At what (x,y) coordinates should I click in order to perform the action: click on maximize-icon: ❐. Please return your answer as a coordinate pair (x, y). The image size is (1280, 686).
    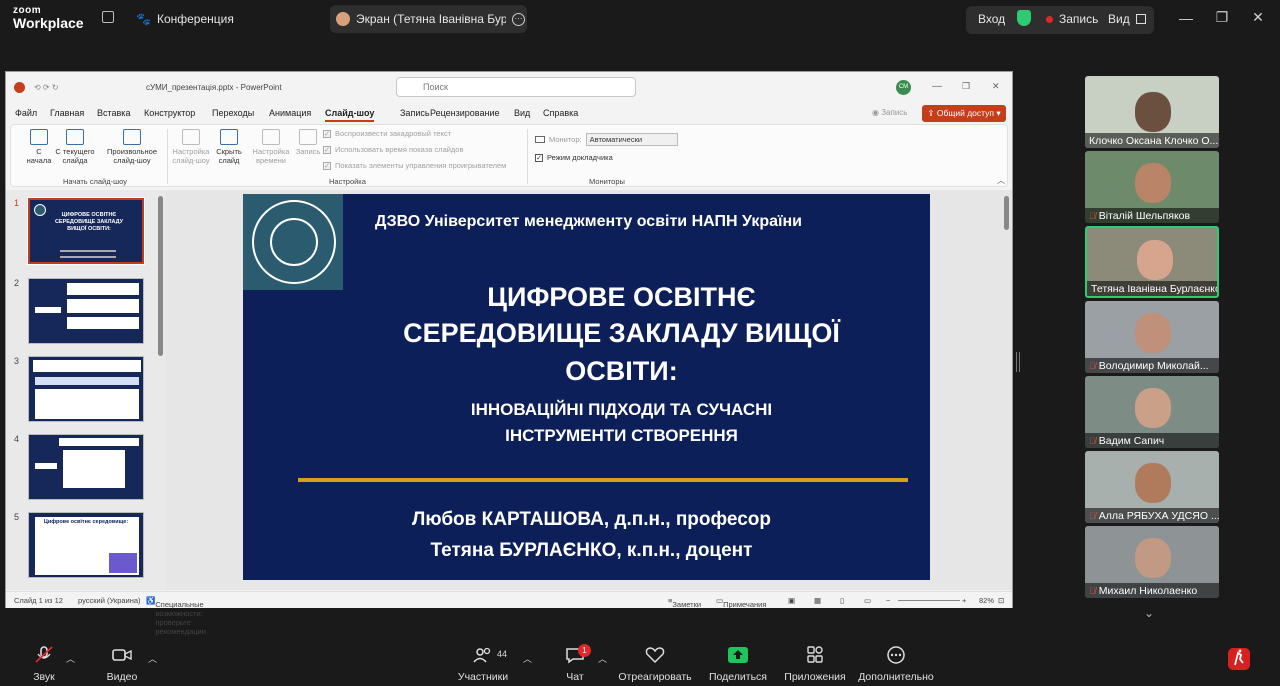
    Looking at the image, I should click on (1222, 17).